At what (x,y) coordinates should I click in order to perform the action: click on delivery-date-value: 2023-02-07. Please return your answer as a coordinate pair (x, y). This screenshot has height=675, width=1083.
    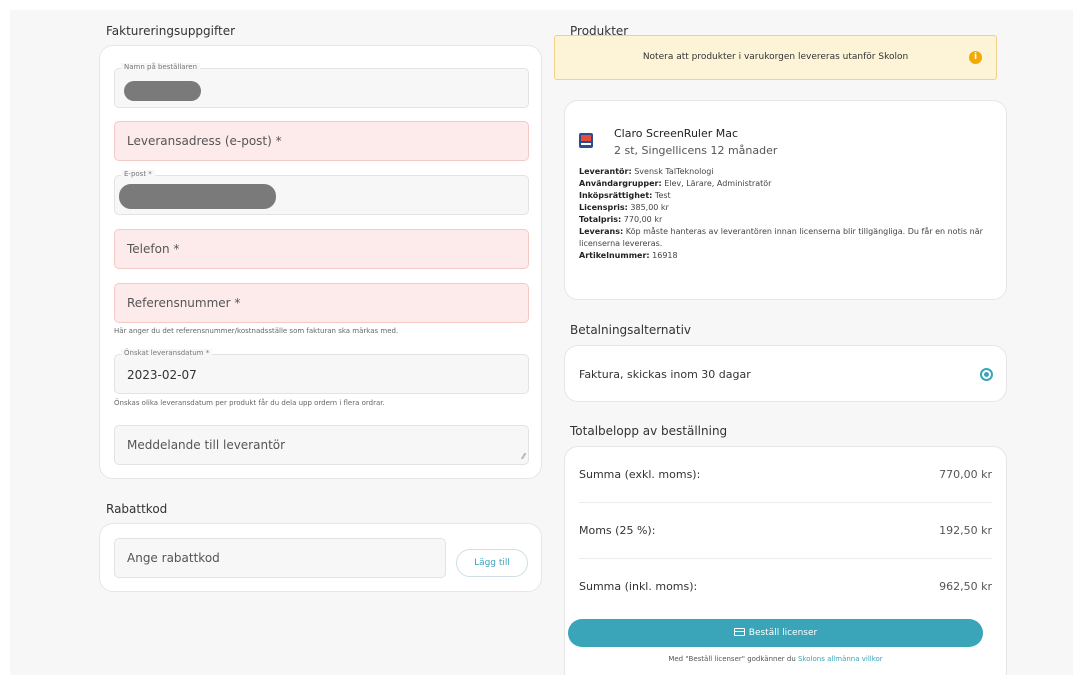
    Looking at the image, I should click on (162, 375).